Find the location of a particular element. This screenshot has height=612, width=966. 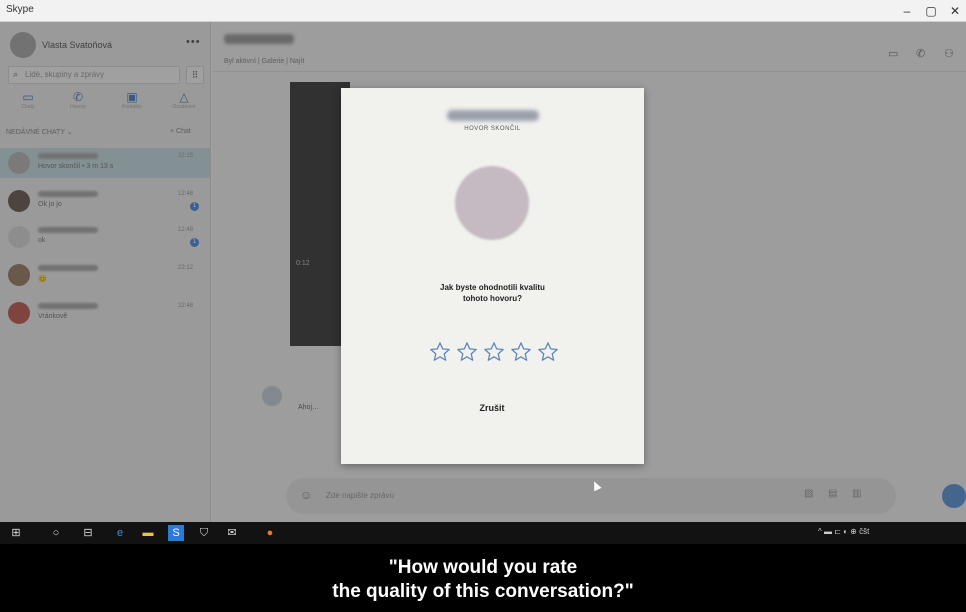

store-icon: ⛉ is located at coordinates (204, 533).